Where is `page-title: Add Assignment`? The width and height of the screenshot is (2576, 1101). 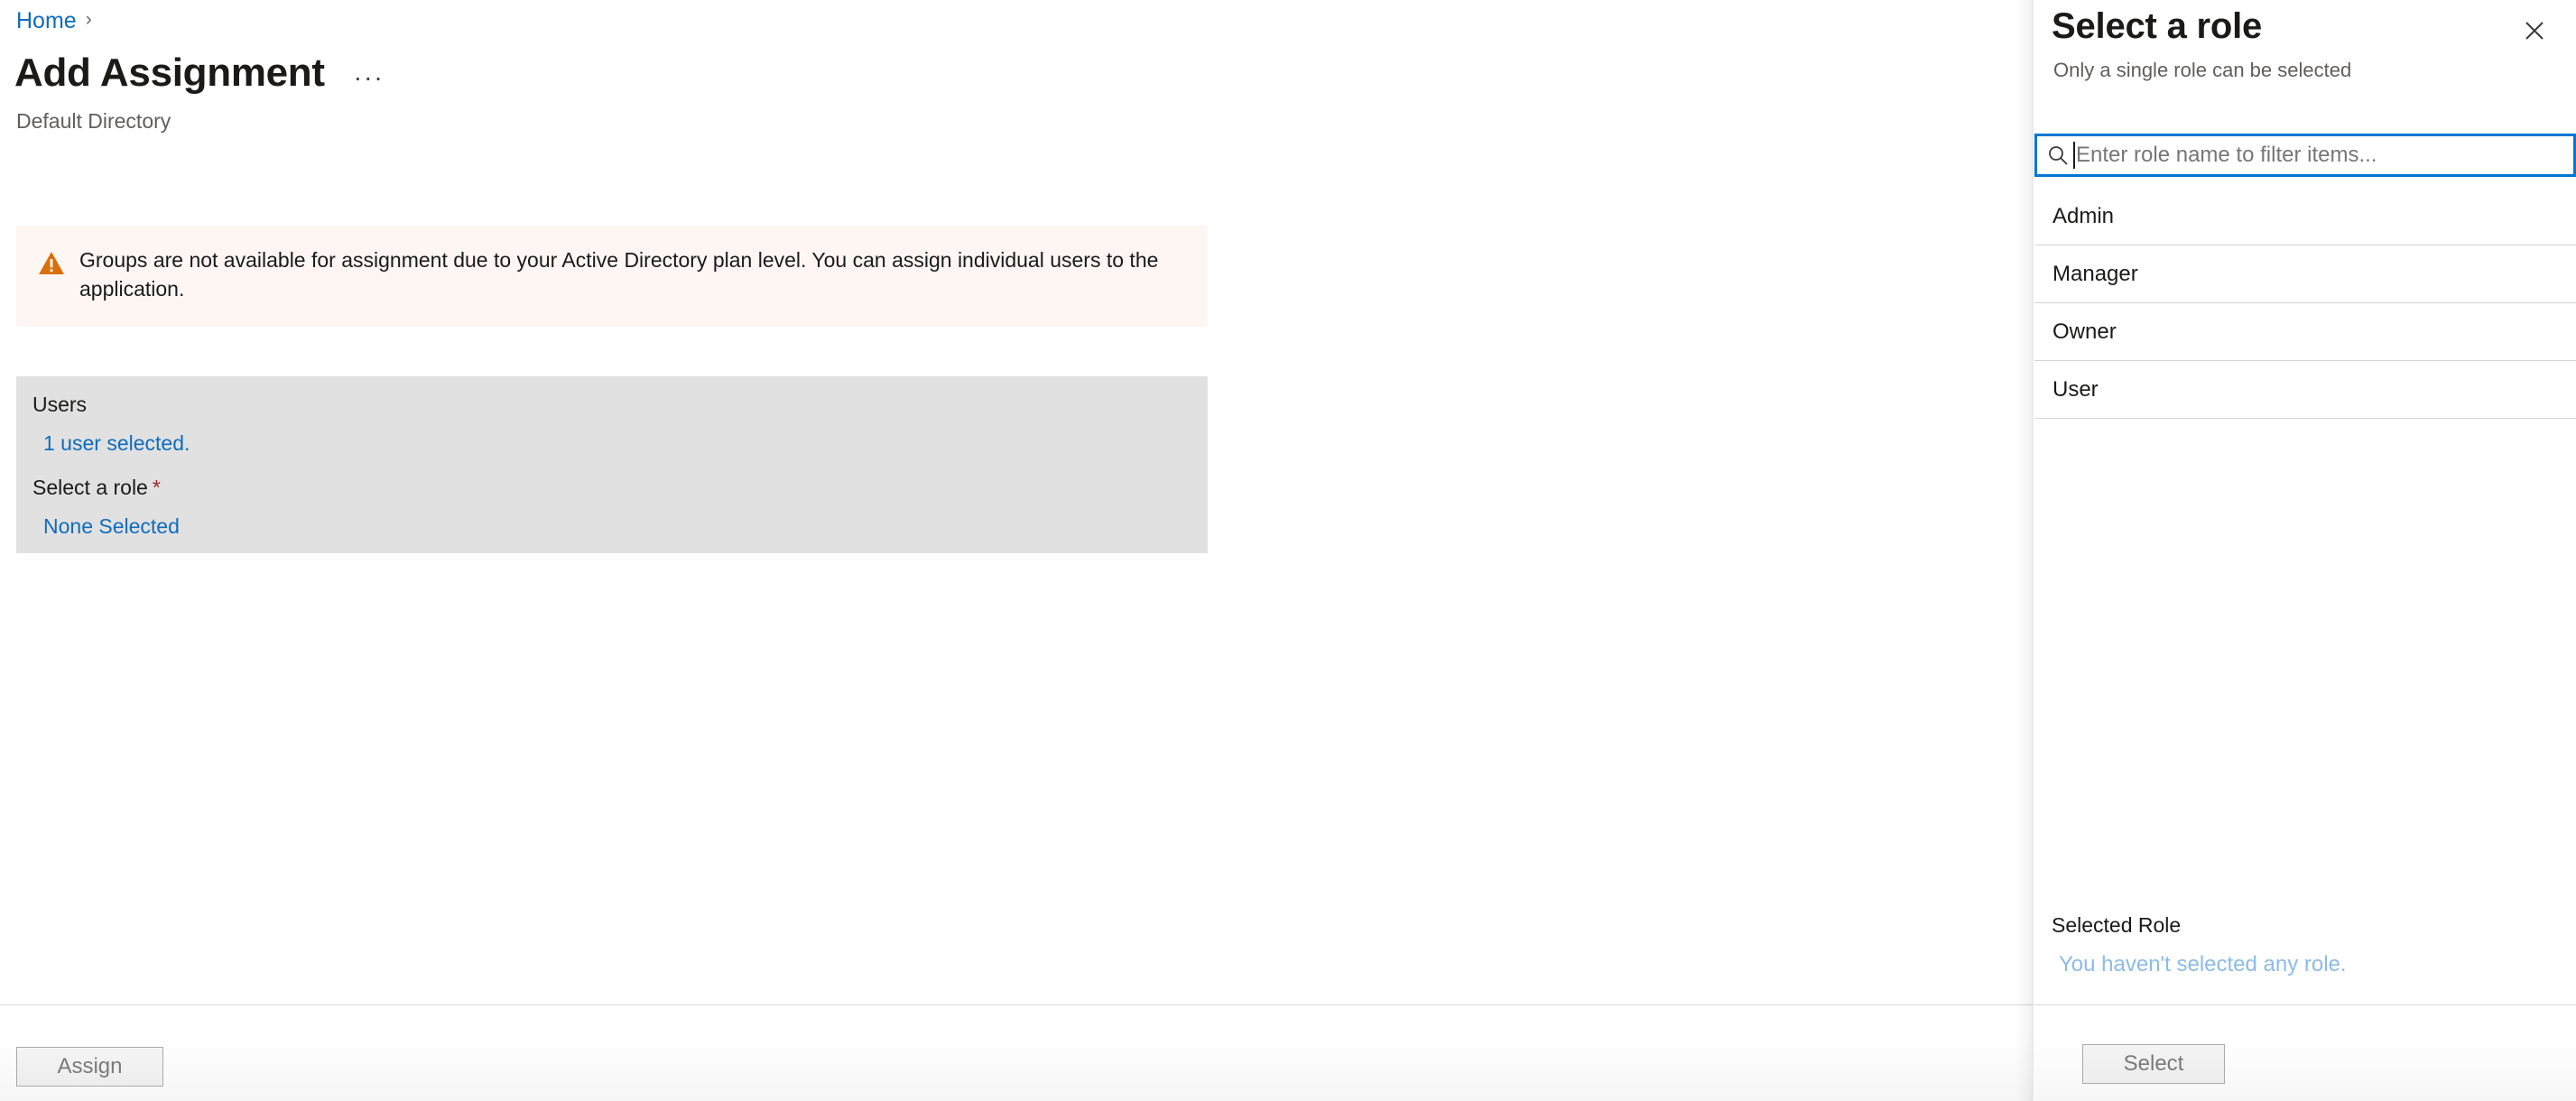 page-title: Add Assignment is located at coordinates (170, 73).